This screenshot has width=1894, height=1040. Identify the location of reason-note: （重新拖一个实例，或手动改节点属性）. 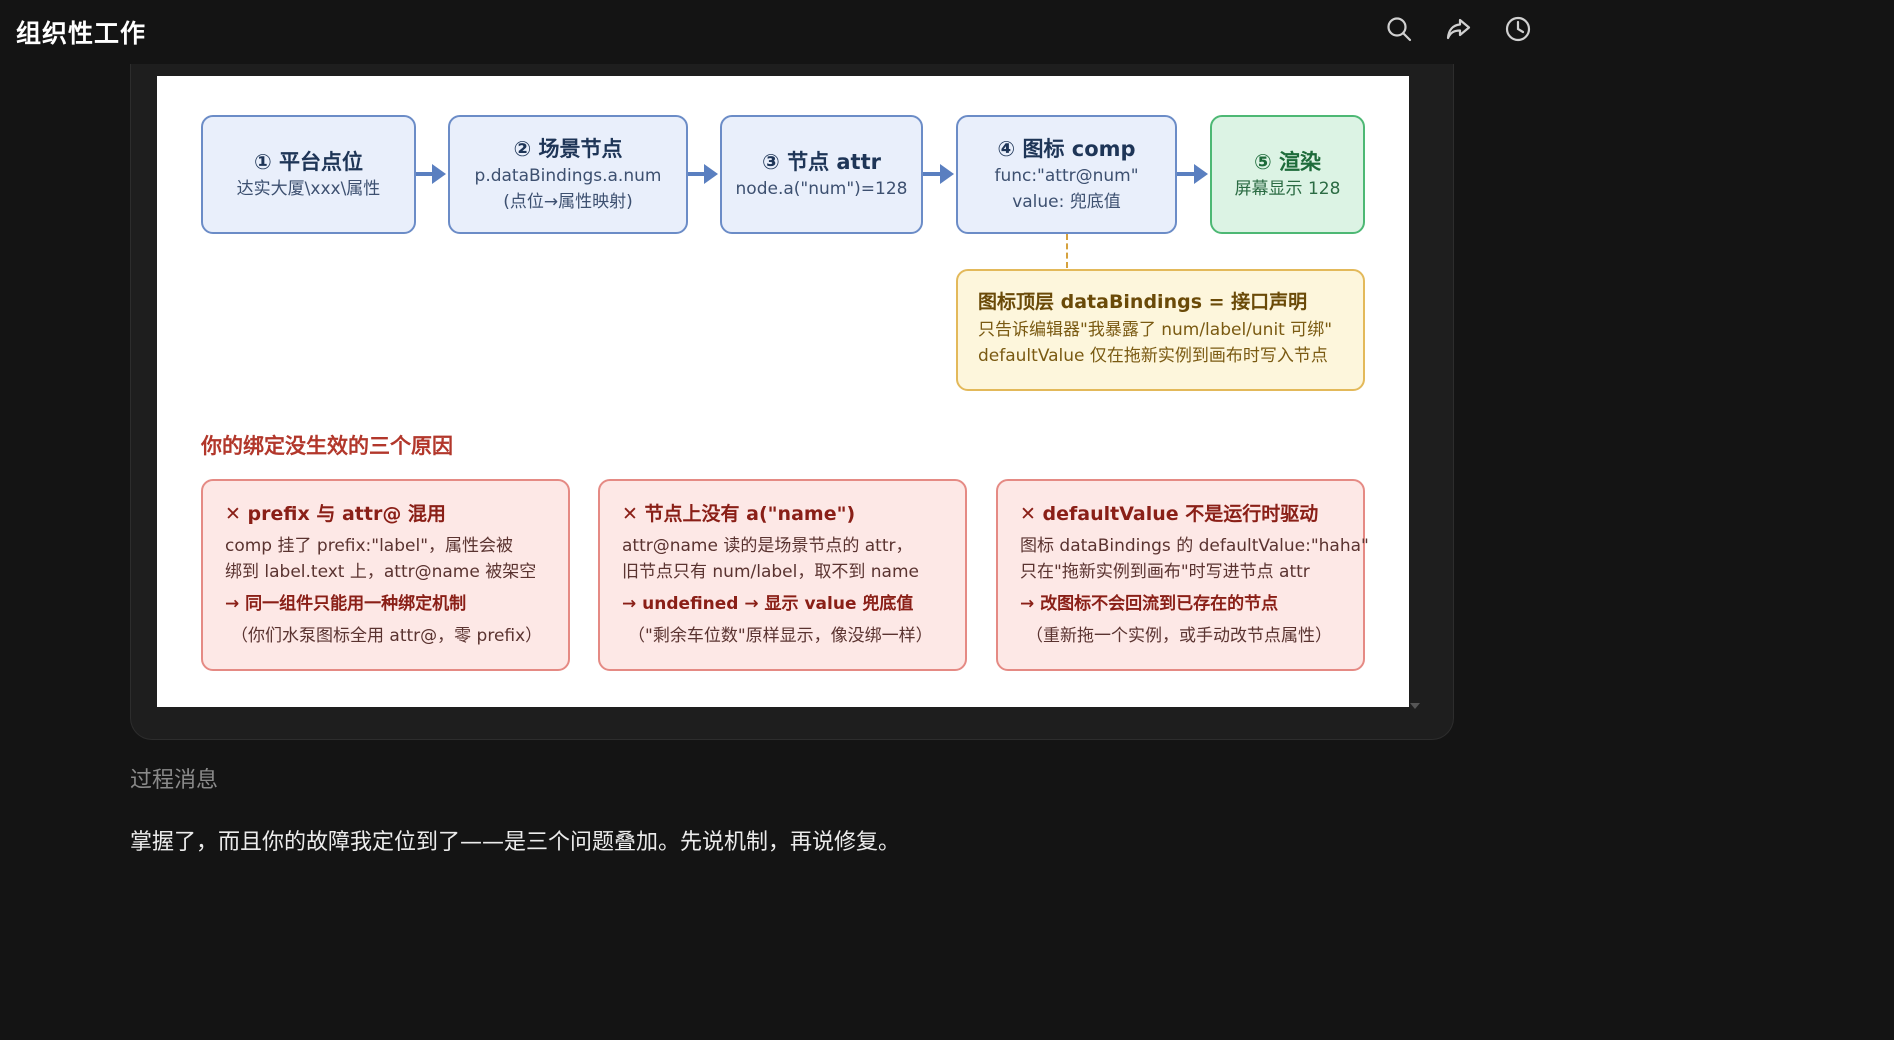
(1179, 636).